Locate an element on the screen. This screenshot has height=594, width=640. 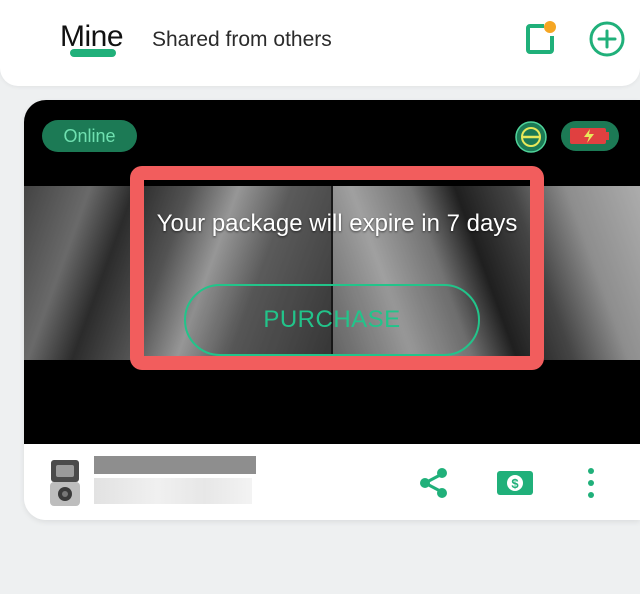
battery-charging-icon is located at coordinates (590, 136).